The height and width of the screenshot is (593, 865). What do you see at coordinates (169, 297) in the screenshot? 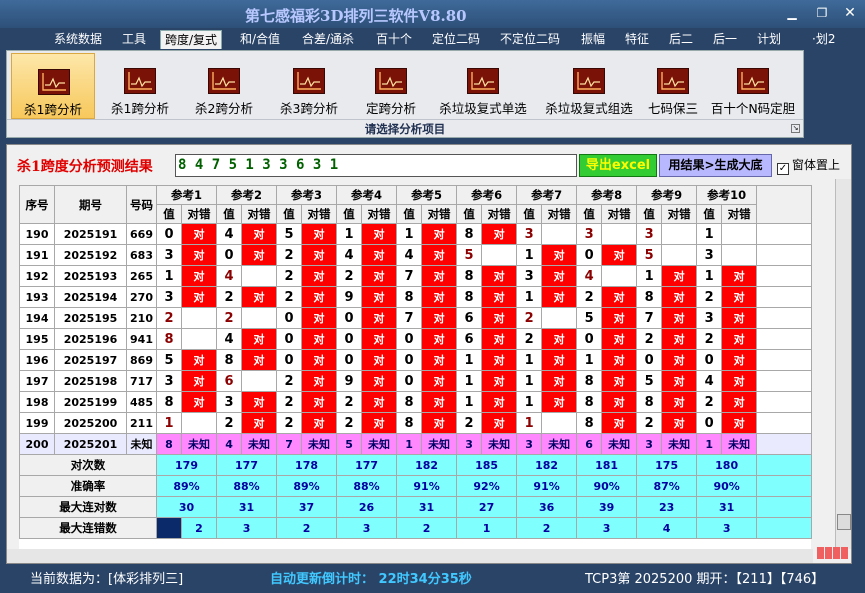
I see `value-cell: 3` at bounding box center [169, 297].